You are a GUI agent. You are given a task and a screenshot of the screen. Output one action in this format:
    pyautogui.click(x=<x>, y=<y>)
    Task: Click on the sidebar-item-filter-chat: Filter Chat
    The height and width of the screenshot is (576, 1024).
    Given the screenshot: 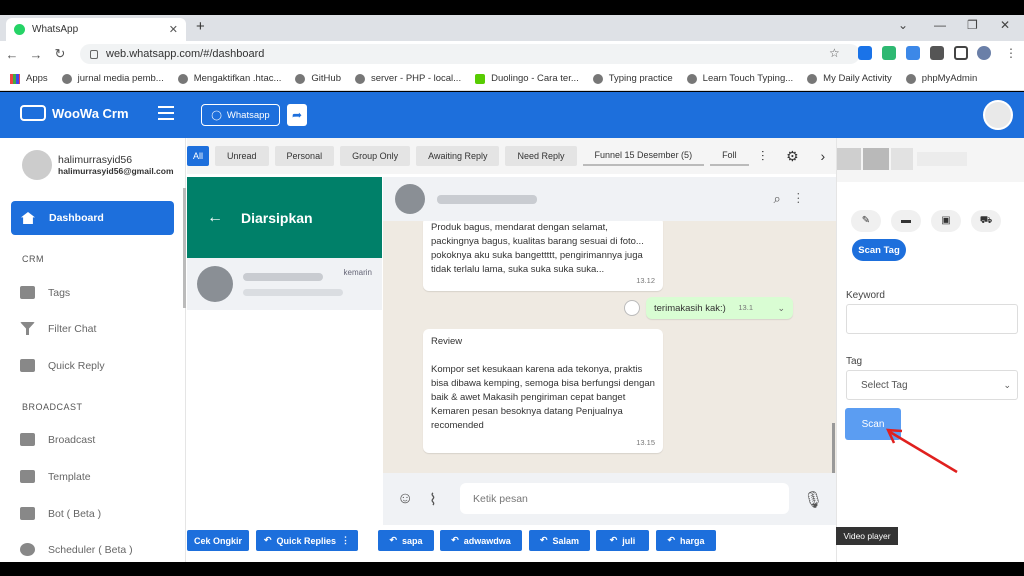 What is the action you would take?
    pyautogui.click(x=58, y=328)
    